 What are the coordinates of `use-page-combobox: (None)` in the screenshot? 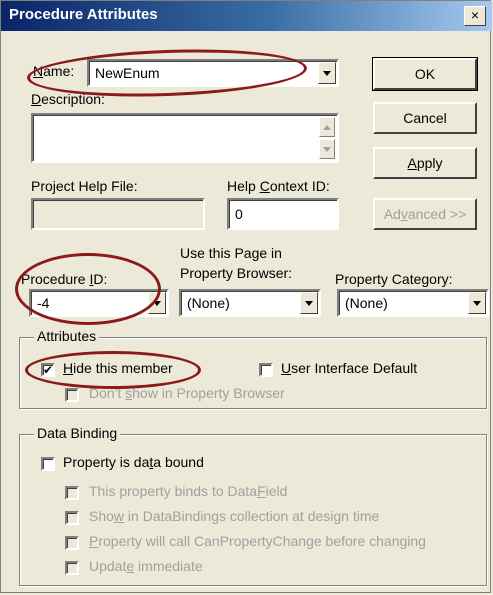 It's located at (250, 303).